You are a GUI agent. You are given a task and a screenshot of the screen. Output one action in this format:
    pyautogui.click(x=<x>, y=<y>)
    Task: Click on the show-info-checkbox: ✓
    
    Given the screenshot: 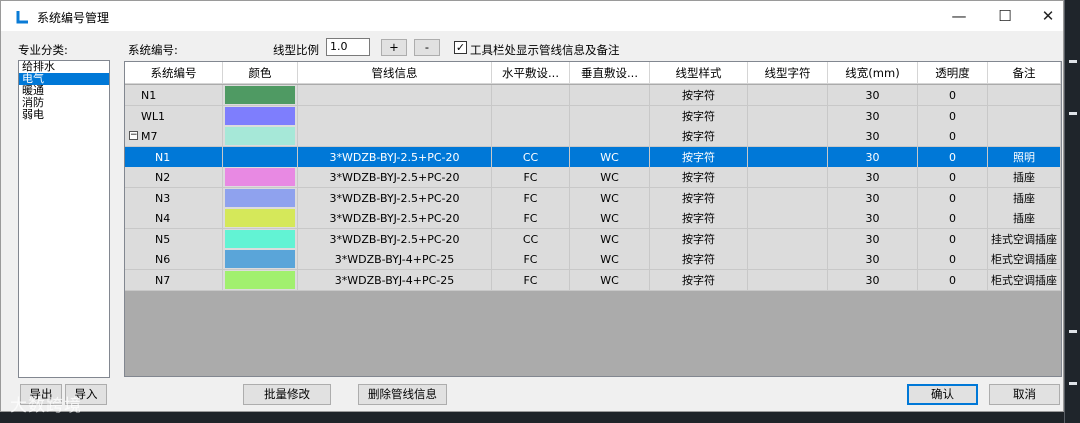 What is the action you would take?
    pyautogui.click(x=460, y=47)
    